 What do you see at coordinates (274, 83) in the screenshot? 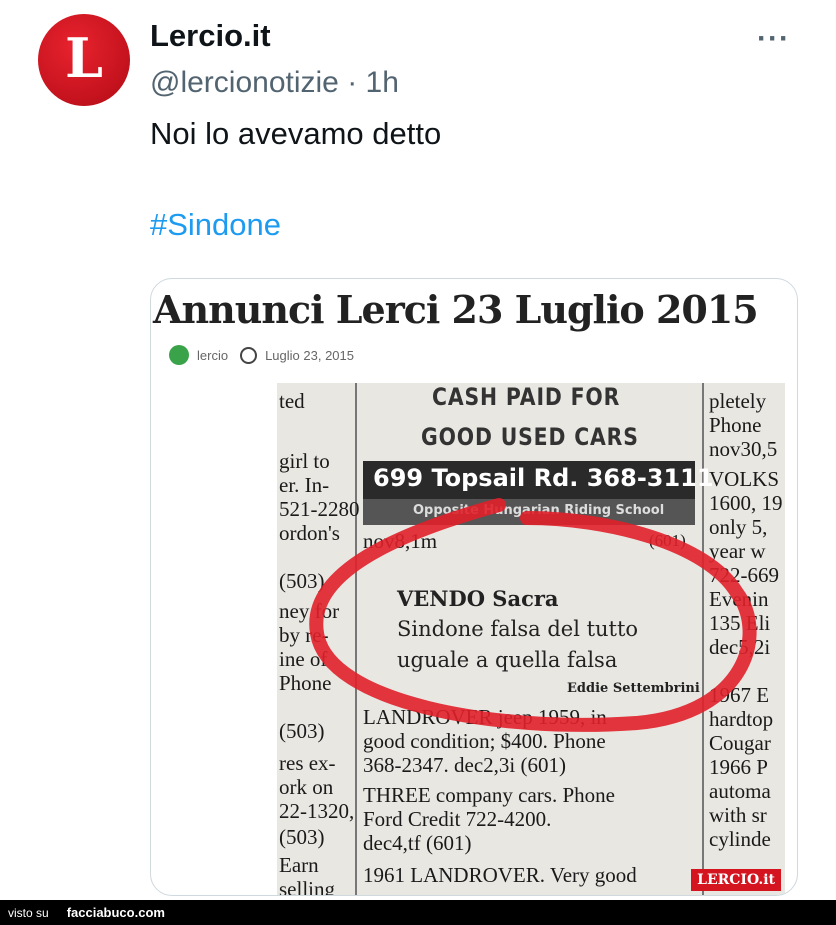
I see `author-handle: @lercionotizie · 1h` at bounding box center [274, 83].